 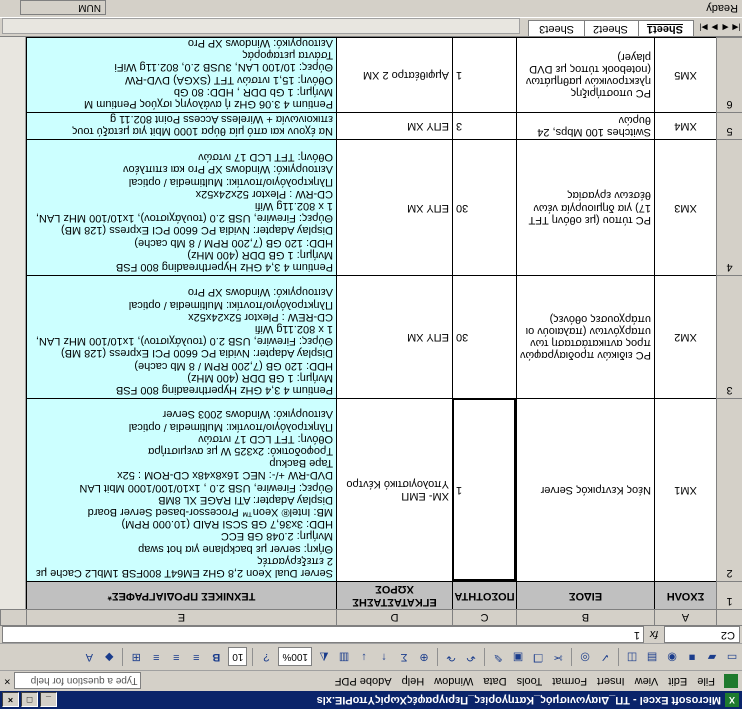 I want to click on save-icon: ■, so click(x=692, y=657).